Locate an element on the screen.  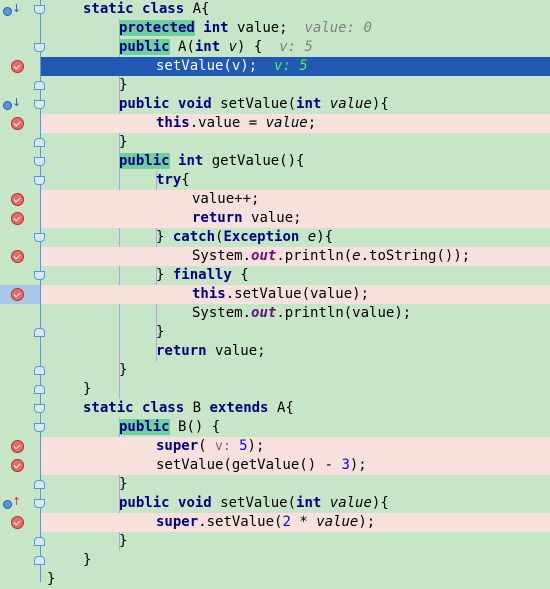
operator: * is located at coordinates (303, 522).